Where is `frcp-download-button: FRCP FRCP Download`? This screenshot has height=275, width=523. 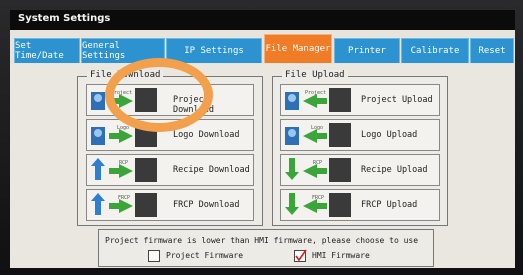
frcp-download-button: FRCP FRCP Download is located at coordinates (170, 205).